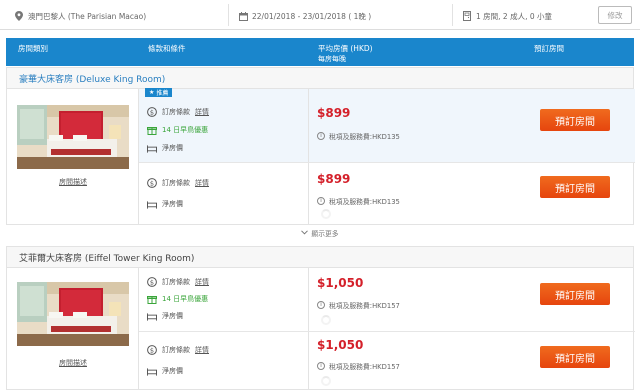  I want to click on chevron-down-icon, so click(305, 233).